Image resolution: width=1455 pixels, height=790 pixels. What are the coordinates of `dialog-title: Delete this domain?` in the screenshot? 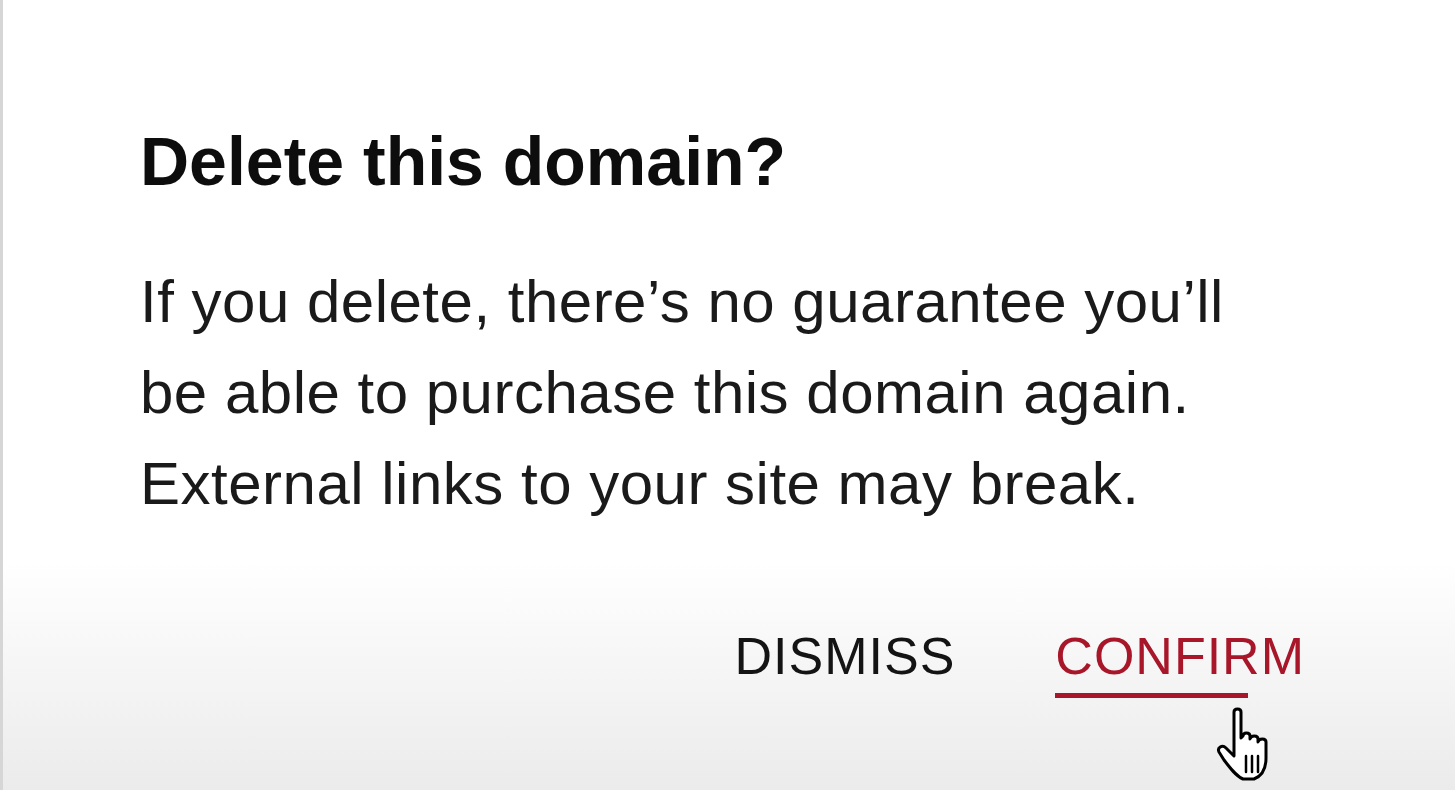 It's located at (464, 161).